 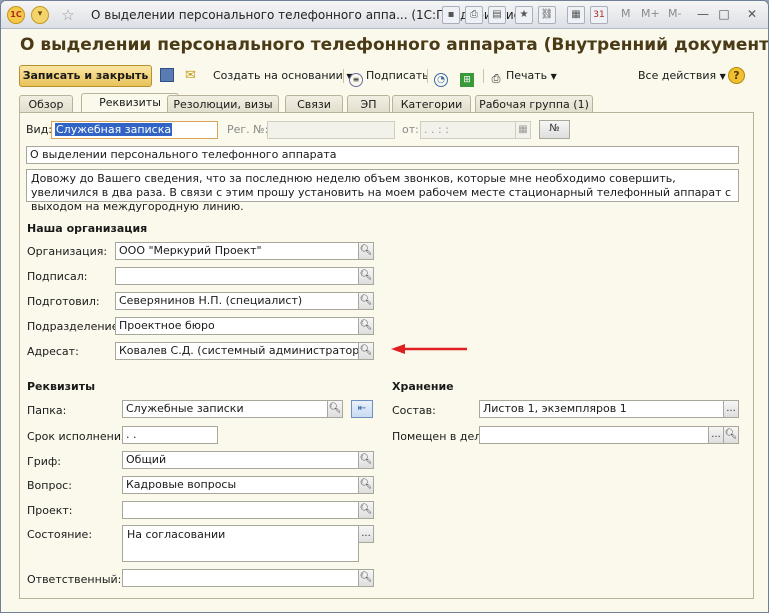 What do you see at coordinates (736, 75) in the screenshot?
I see `help-icon: ?` at bounding box center [736, 75].